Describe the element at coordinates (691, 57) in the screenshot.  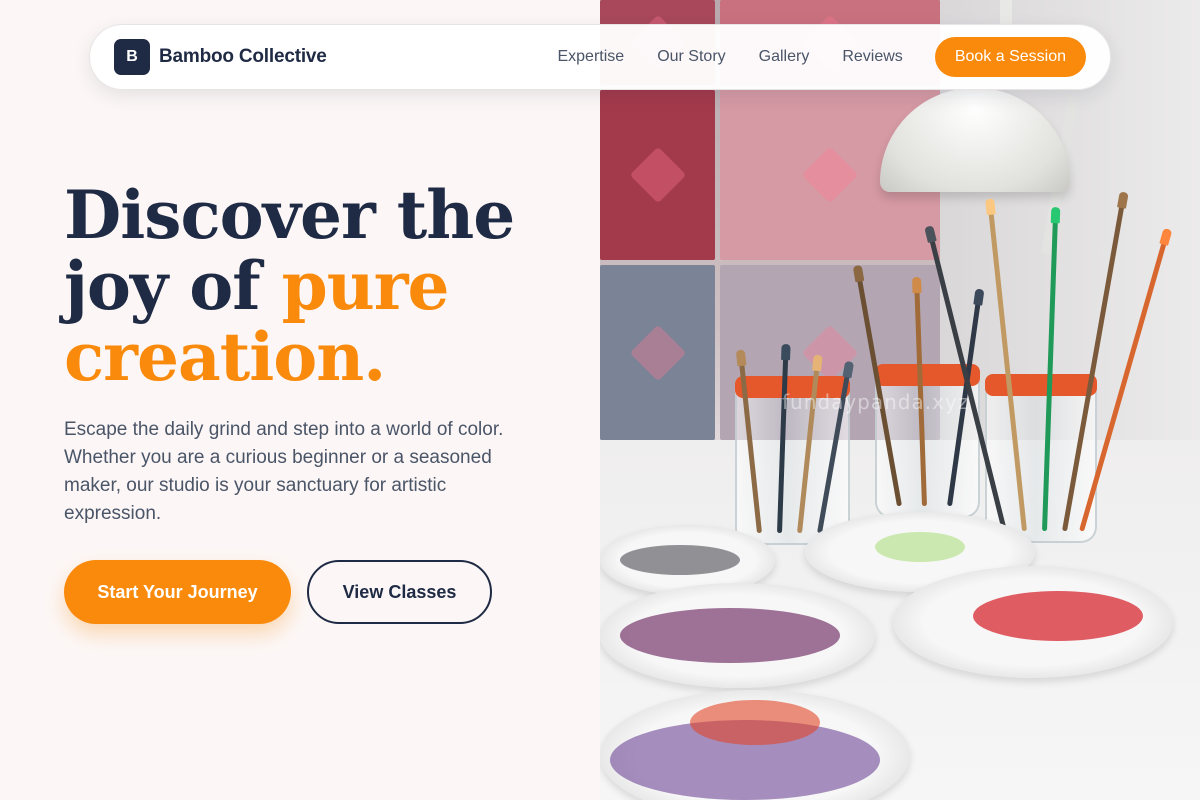
I see `nav-link-our-story: Our Story` at that location.